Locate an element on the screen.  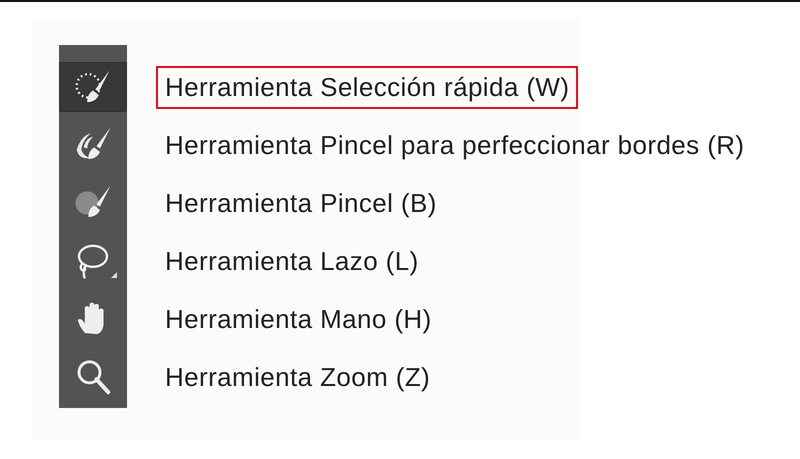
tool-button is located at coordinates (93, 87).